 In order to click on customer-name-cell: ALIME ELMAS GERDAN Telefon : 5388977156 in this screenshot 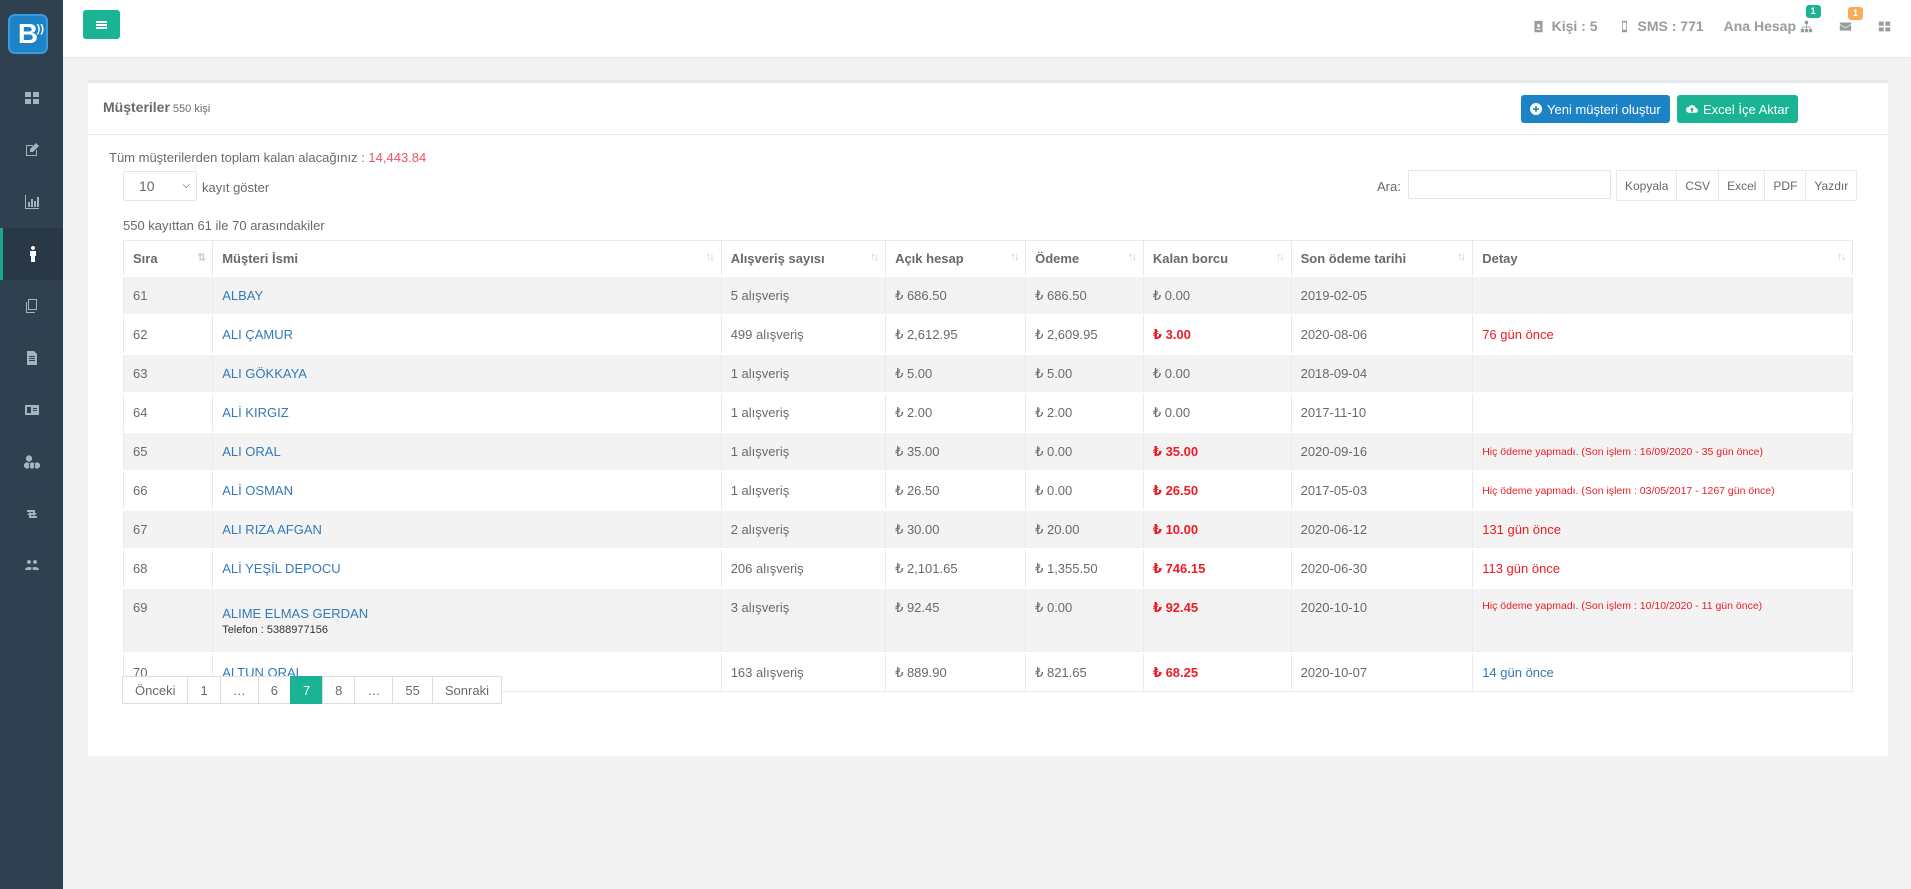, I will do `click(467, 620)`.